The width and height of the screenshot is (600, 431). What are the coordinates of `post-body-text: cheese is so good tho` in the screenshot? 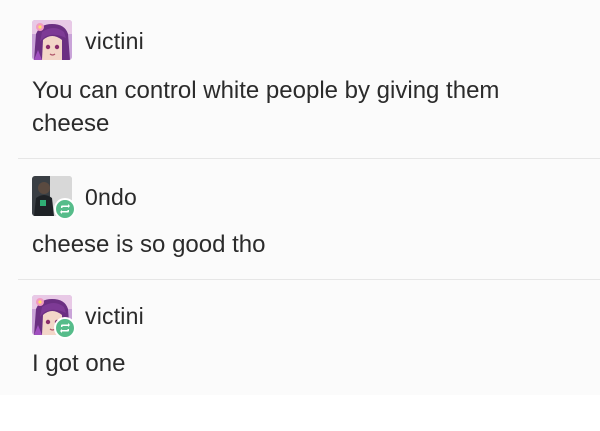 It's located at (149, 244).